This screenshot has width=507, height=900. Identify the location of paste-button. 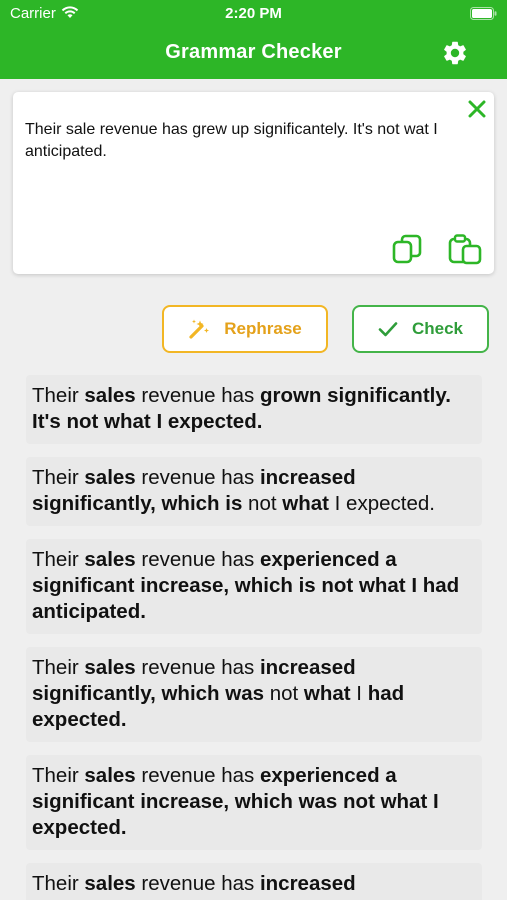
(465, 249).